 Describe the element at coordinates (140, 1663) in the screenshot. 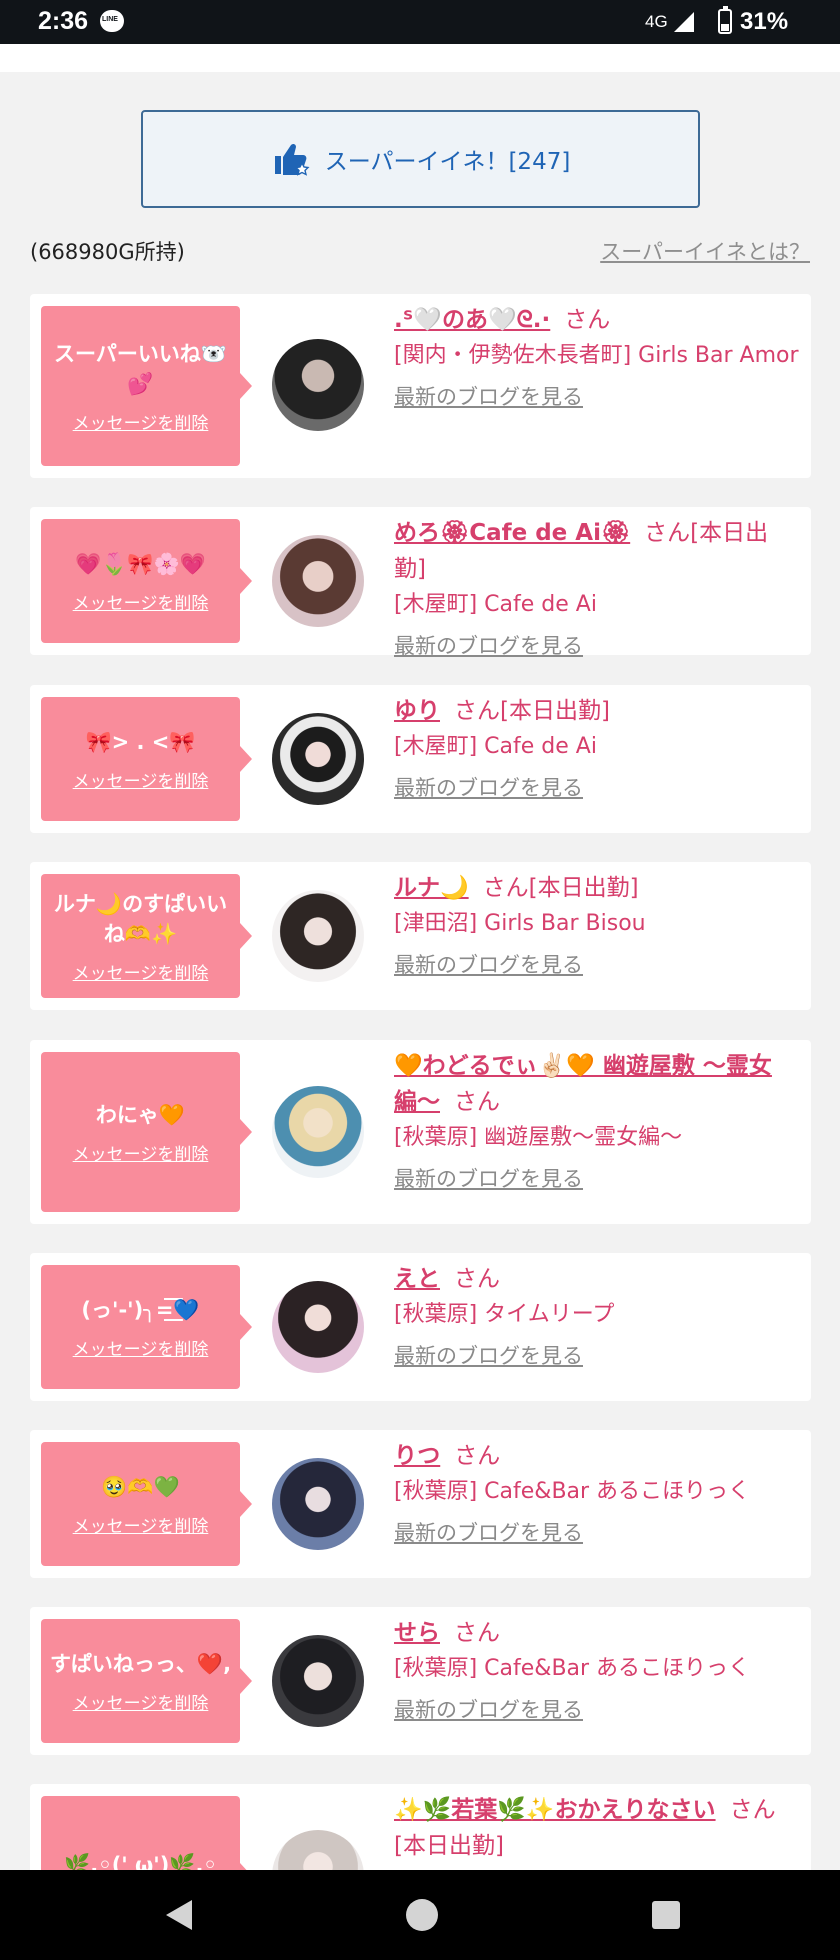

I see `message-text: すぱいねっっ、❤️,` at that location.